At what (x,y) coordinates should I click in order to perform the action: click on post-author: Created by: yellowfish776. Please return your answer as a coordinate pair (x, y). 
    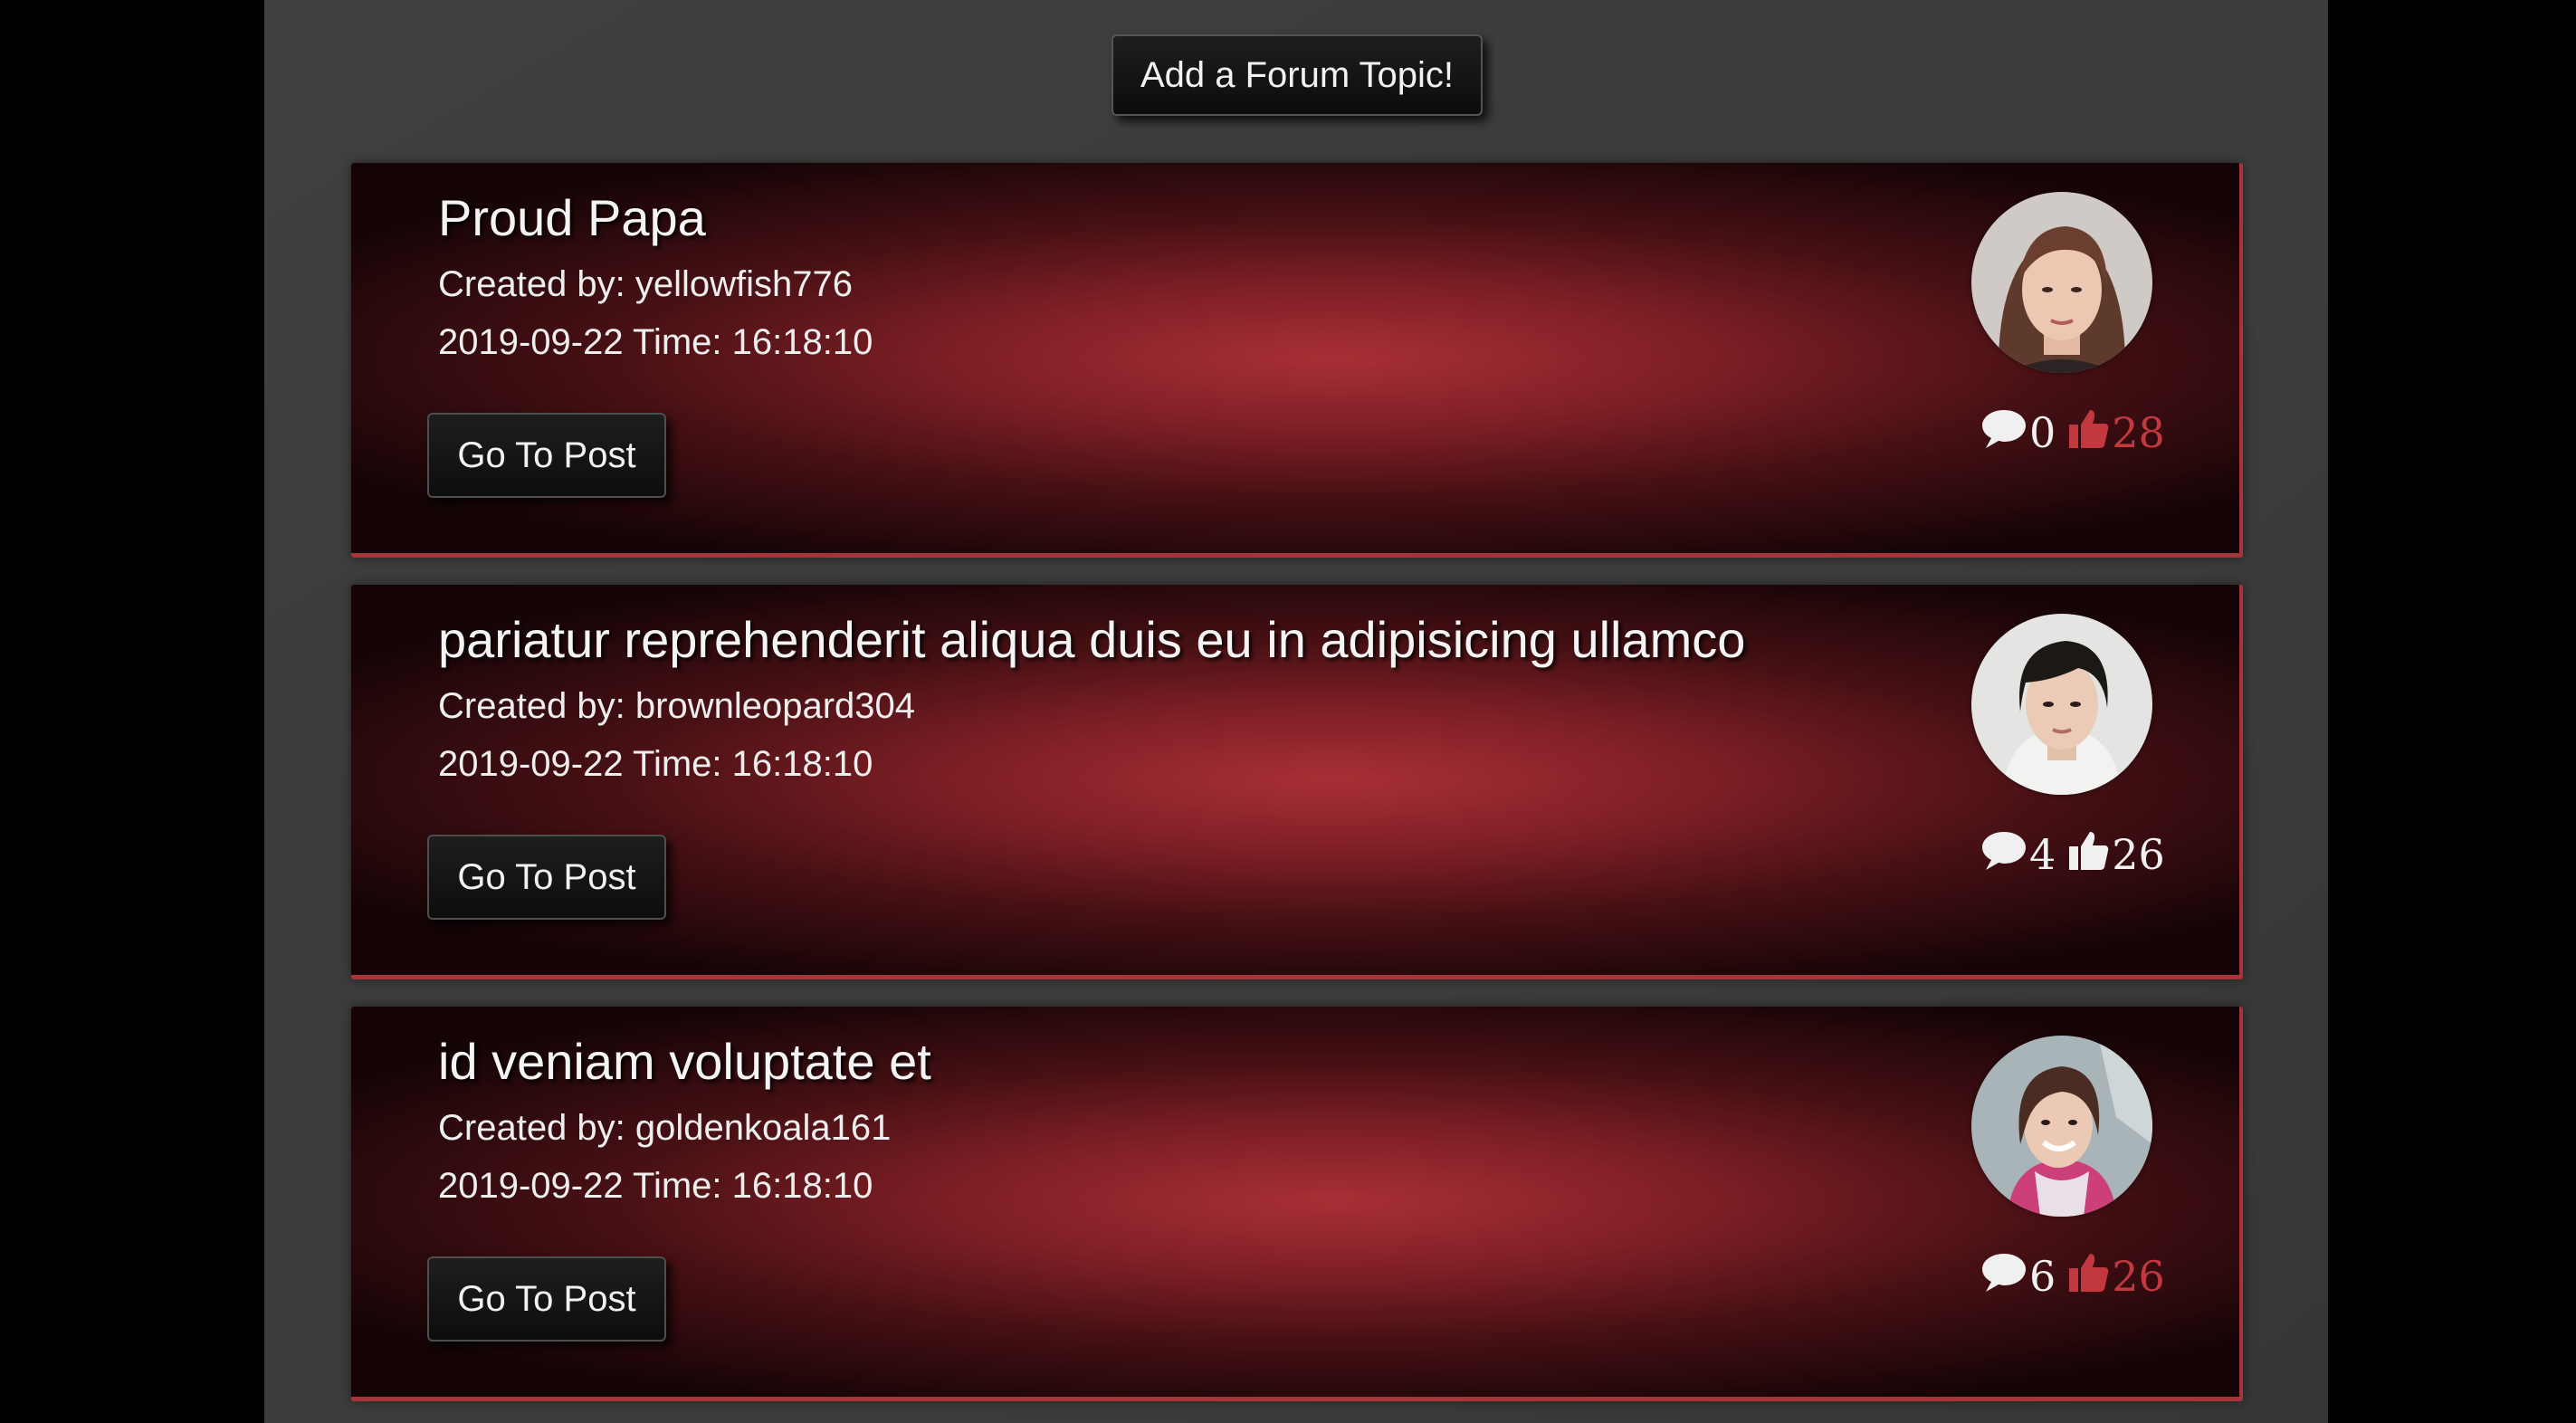
    Looking at the image, I should click on (646, 284).